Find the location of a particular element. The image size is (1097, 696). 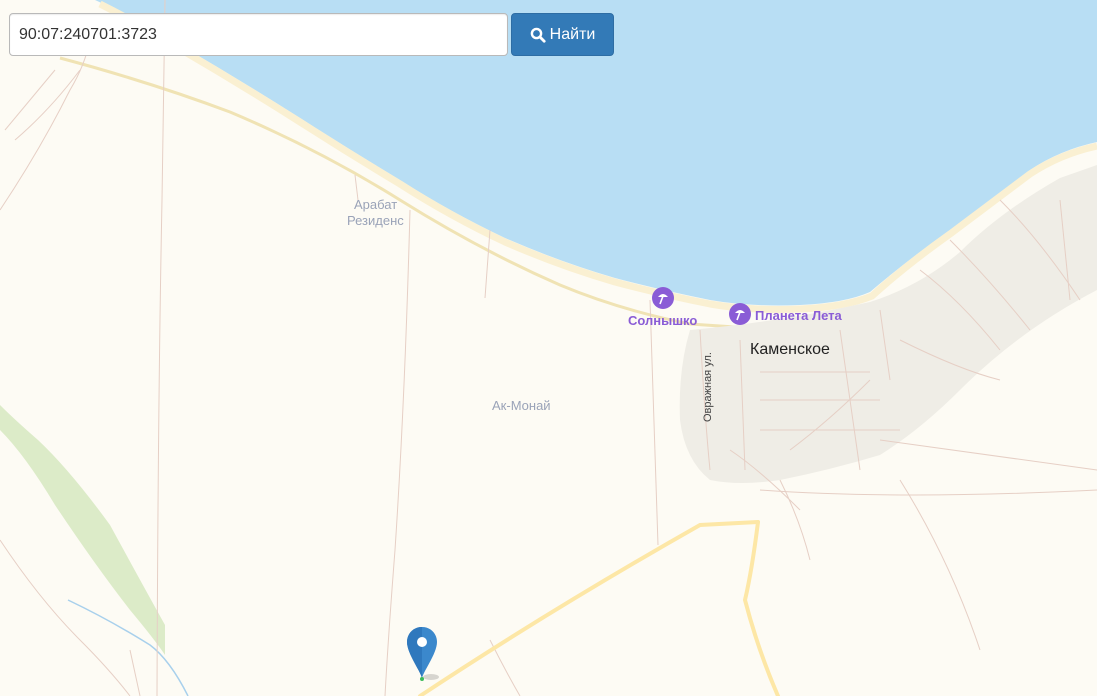

place-label-rezidens: Резиденс is located at coordinates (375, 220).